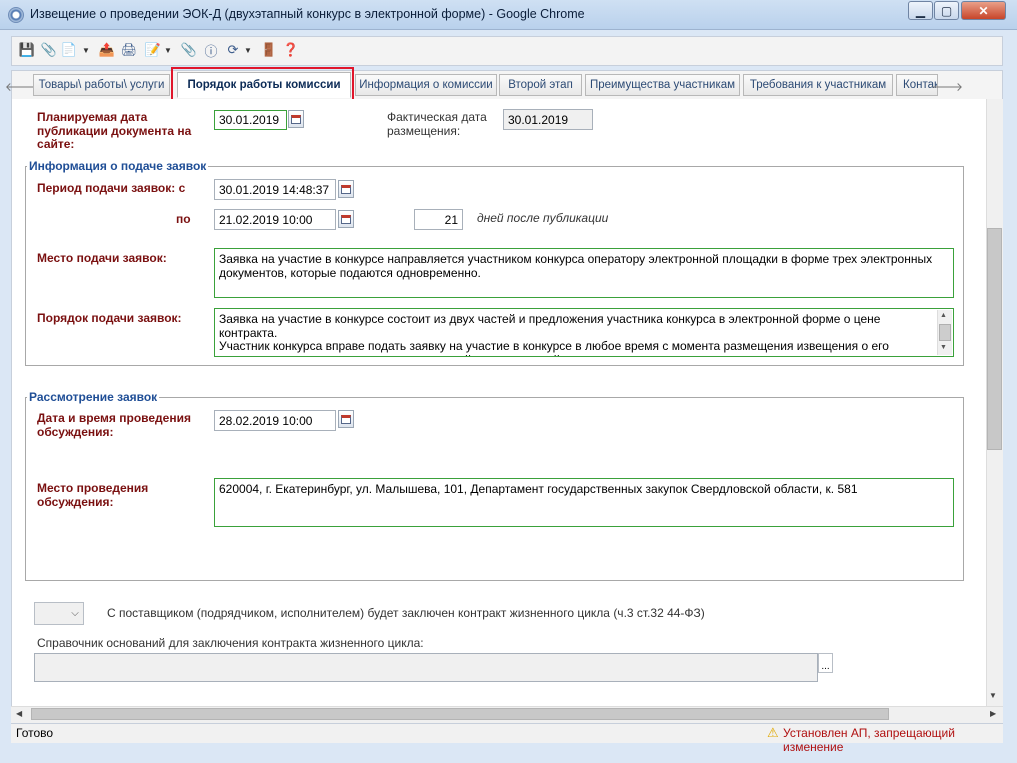 Image resolution: width=1017 pixels, height=763 pixels. What do you see at coordinates (983, 10) in the screenshot?
I see `close-button: ✕` at bounding box center [983, 10].